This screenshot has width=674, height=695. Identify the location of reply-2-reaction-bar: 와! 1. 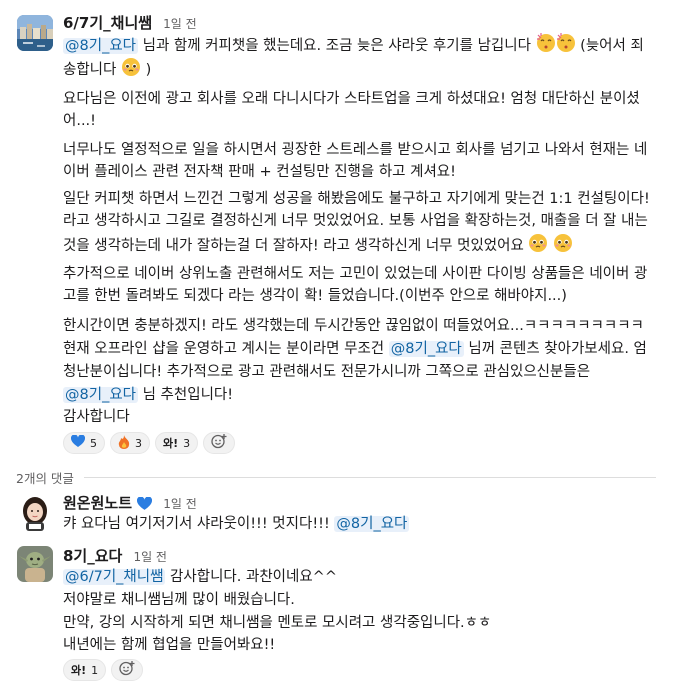
(103, 670).